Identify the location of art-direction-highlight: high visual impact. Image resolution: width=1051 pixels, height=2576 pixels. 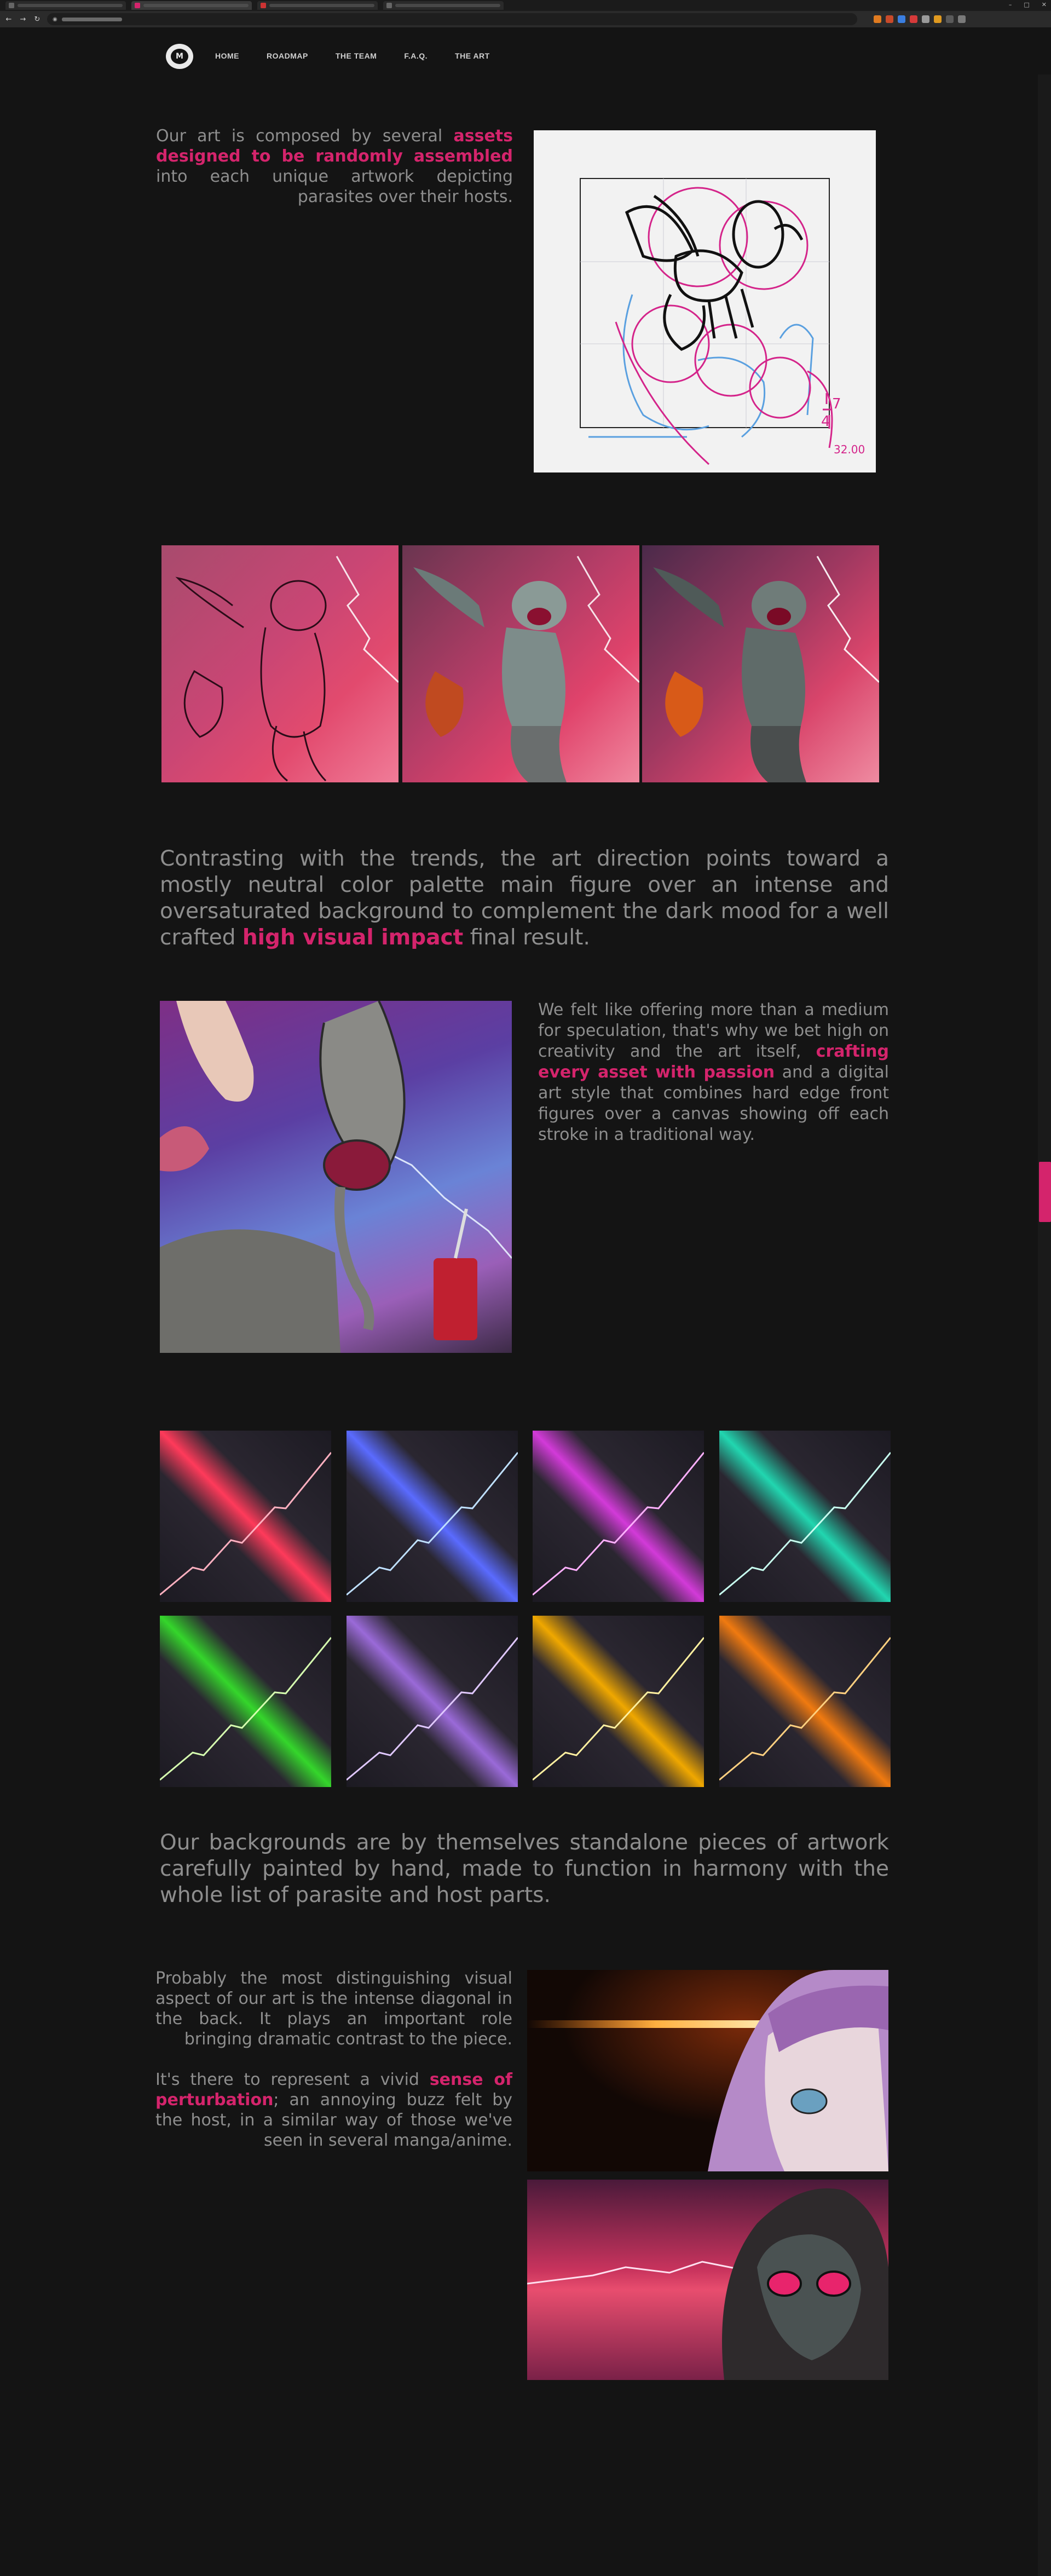
(353, 937).